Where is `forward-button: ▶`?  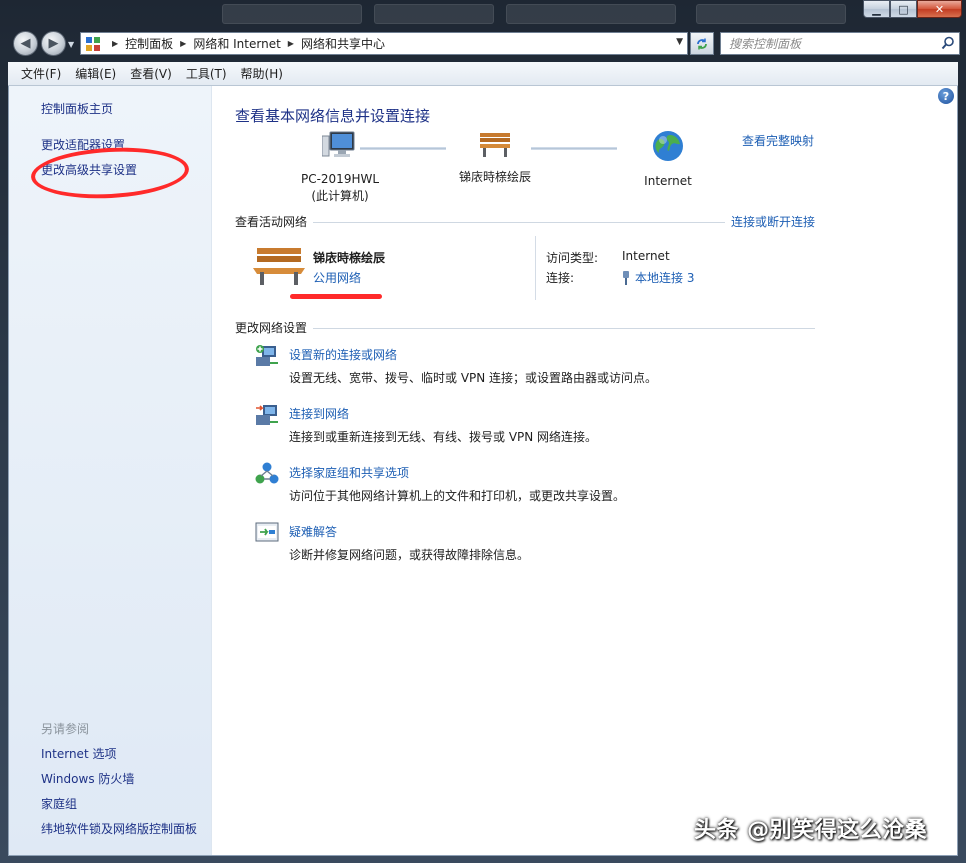 forward-button: ▶ is located at coordinates (53, 43).